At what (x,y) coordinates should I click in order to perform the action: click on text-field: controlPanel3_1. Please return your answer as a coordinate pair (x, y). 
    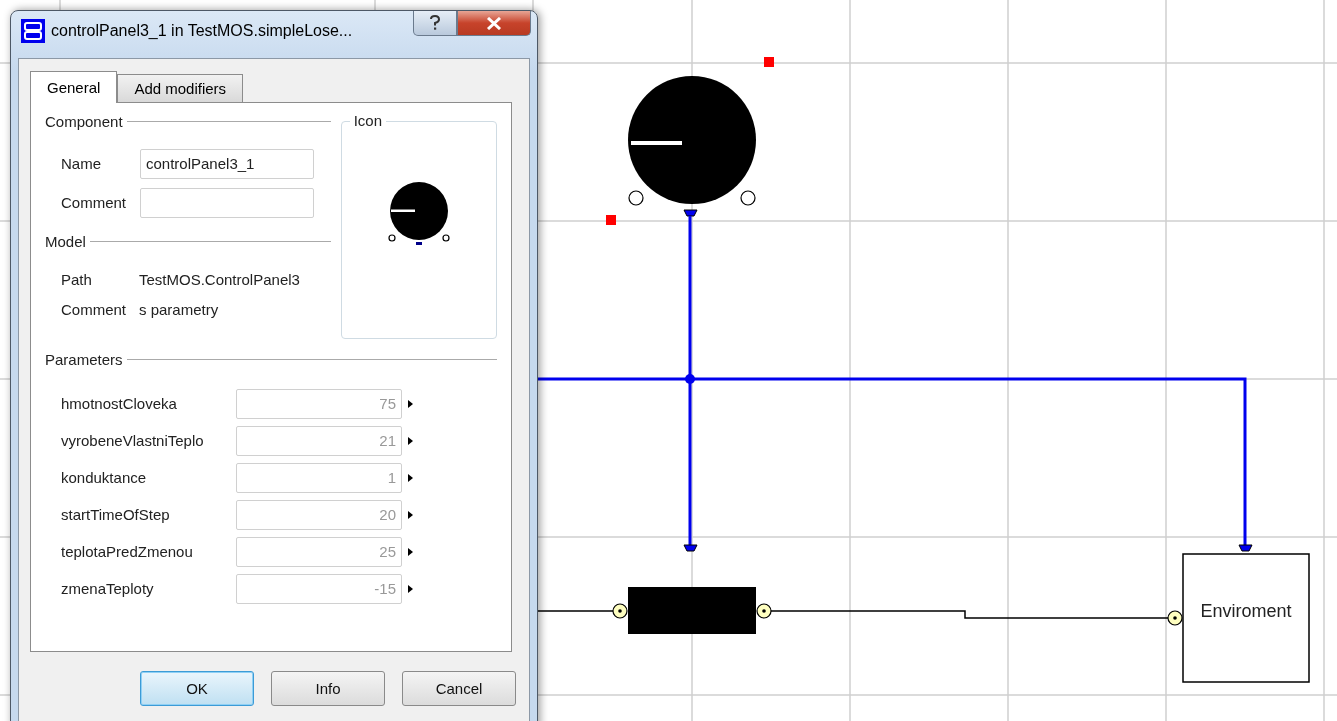
    Looking at the image, I should click on (227, 163).